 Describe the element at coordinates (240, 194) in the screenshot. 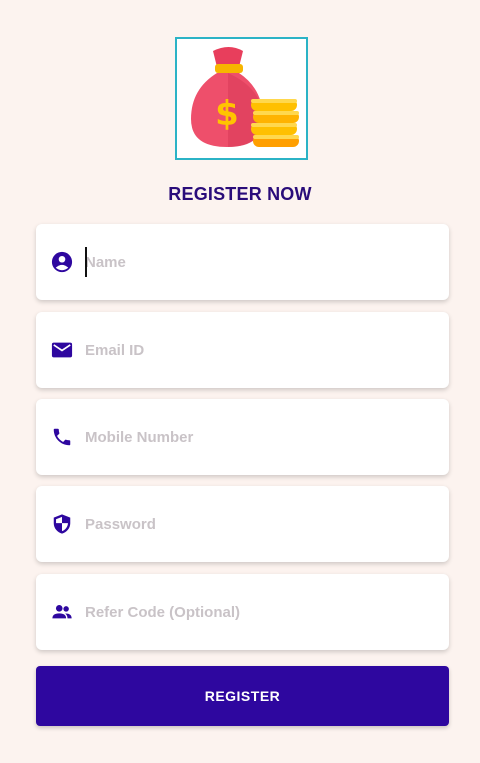

I see `page-title: REGISTER NOW` at that location.